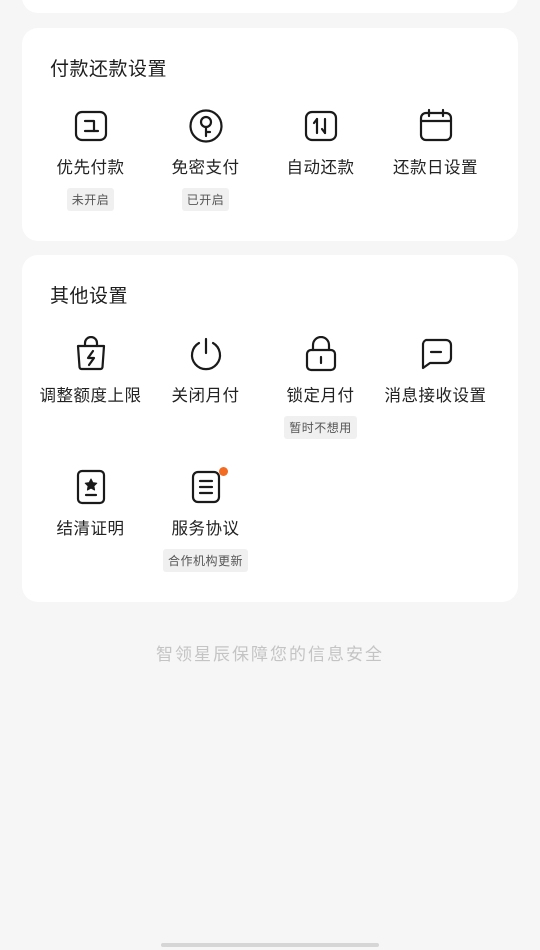 This screenshot has width=540, height=950. I want to click on lock-monthly-pay-label: 锁定月付, so click(320, 395).